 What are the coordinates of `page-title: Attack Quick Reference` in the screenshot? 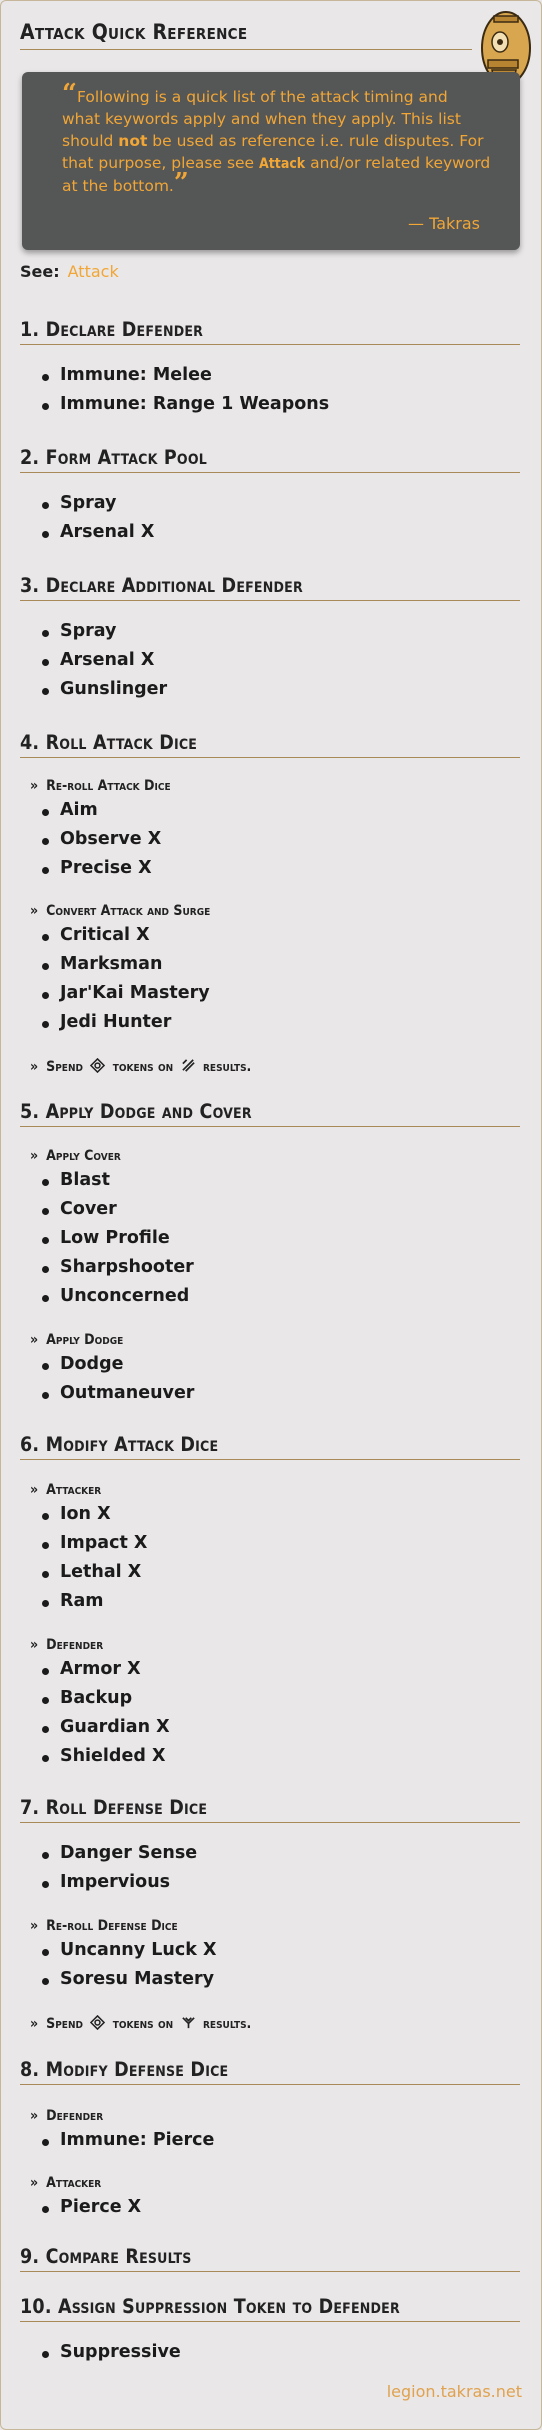 It's located at (134, 32).